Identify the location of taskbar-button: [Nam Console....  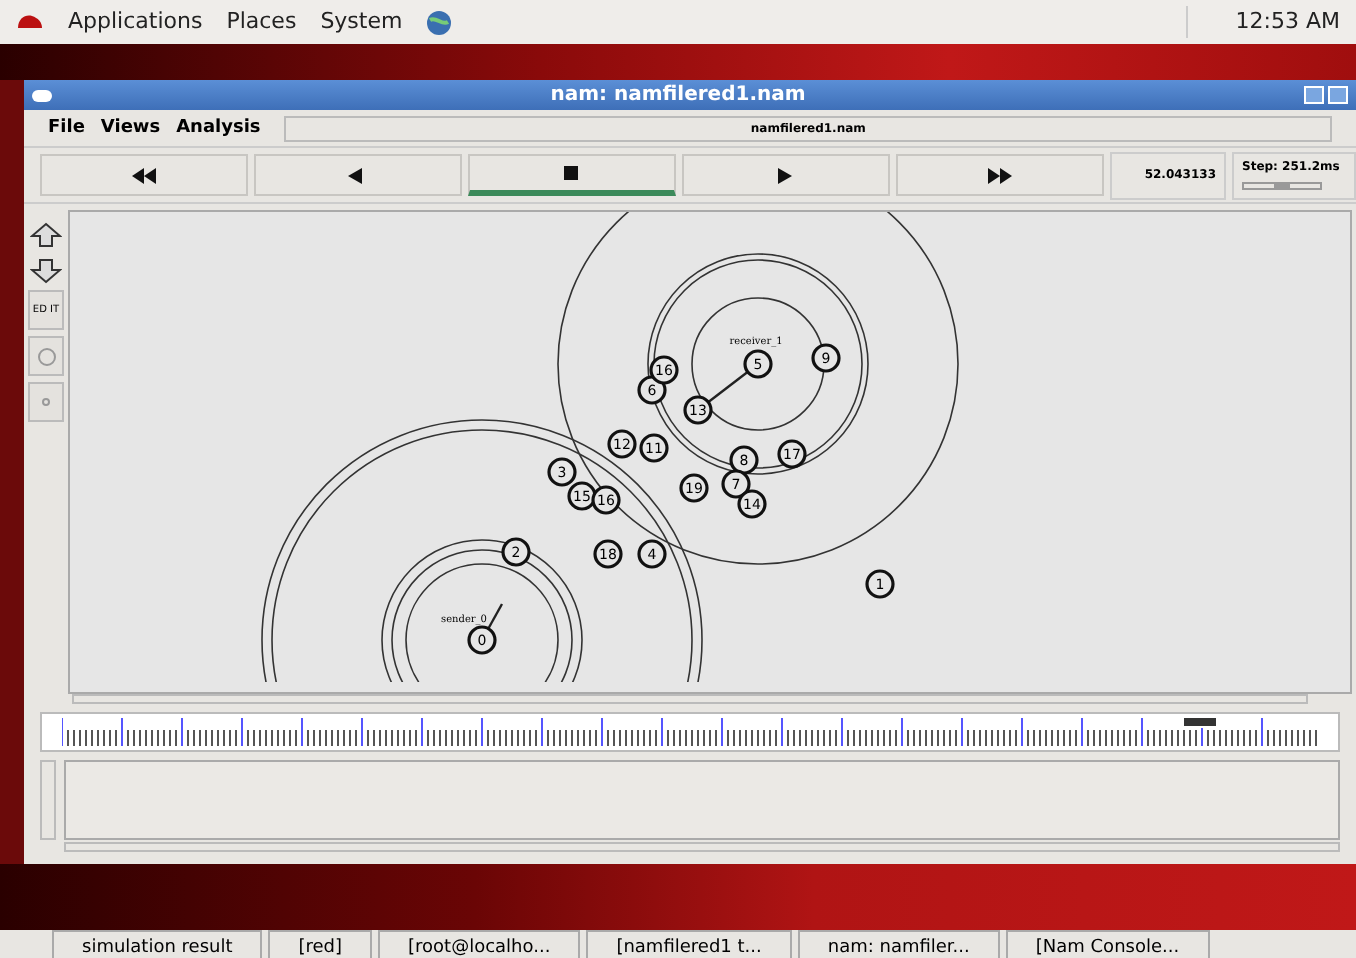
(1107, 944).